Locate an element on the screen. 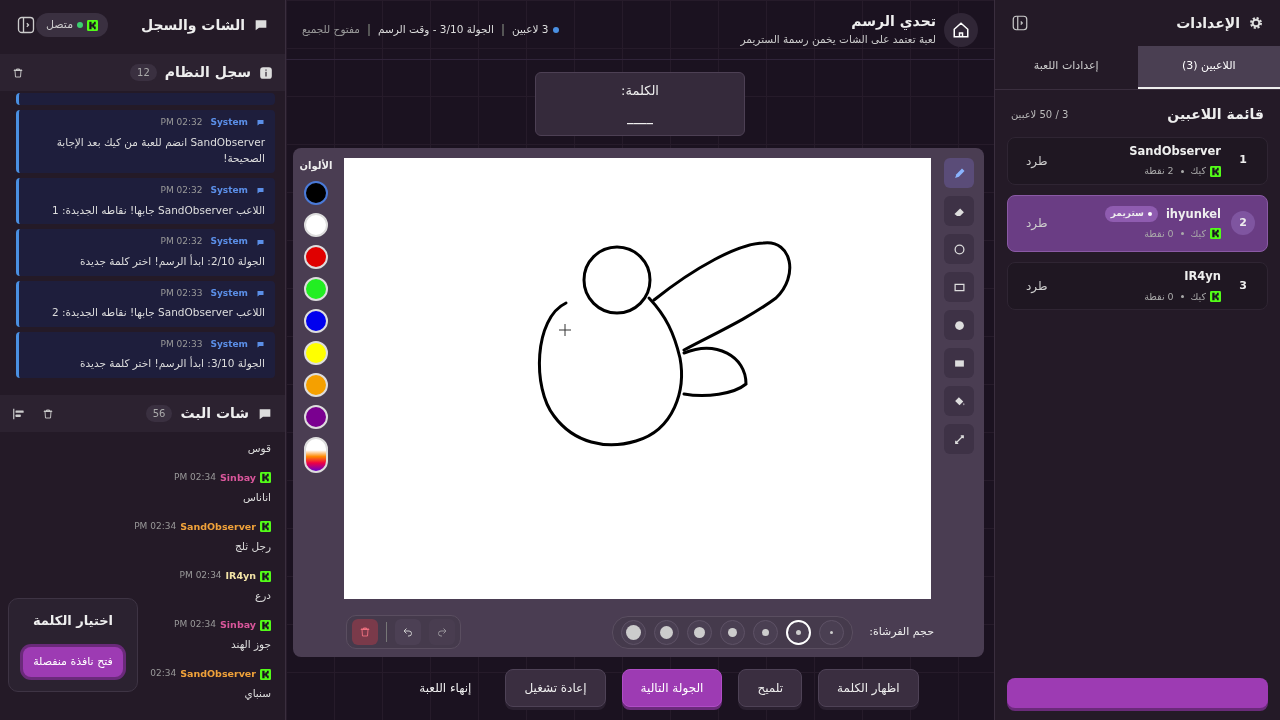 Image resolution: width=1280 pixels, height=720 pixels. action-button: إعادة تشغيل is located at coordinates (555, 688).